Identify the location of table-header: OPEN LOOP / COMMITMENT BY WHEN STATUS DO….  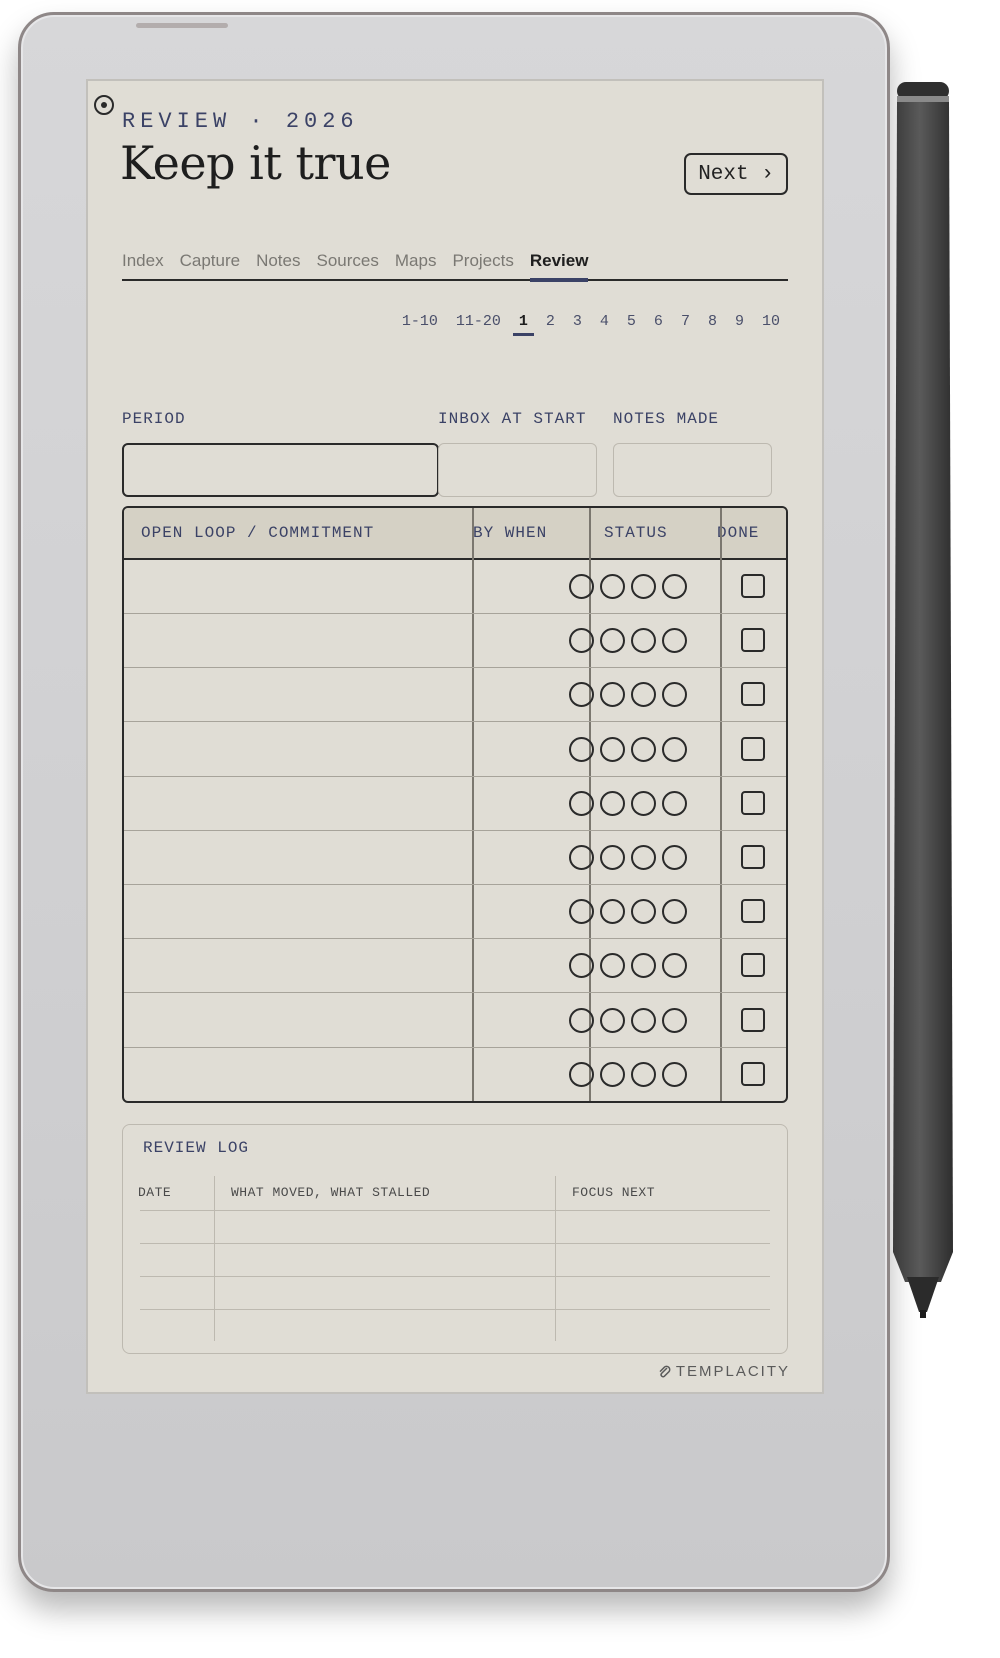
(455, 534).